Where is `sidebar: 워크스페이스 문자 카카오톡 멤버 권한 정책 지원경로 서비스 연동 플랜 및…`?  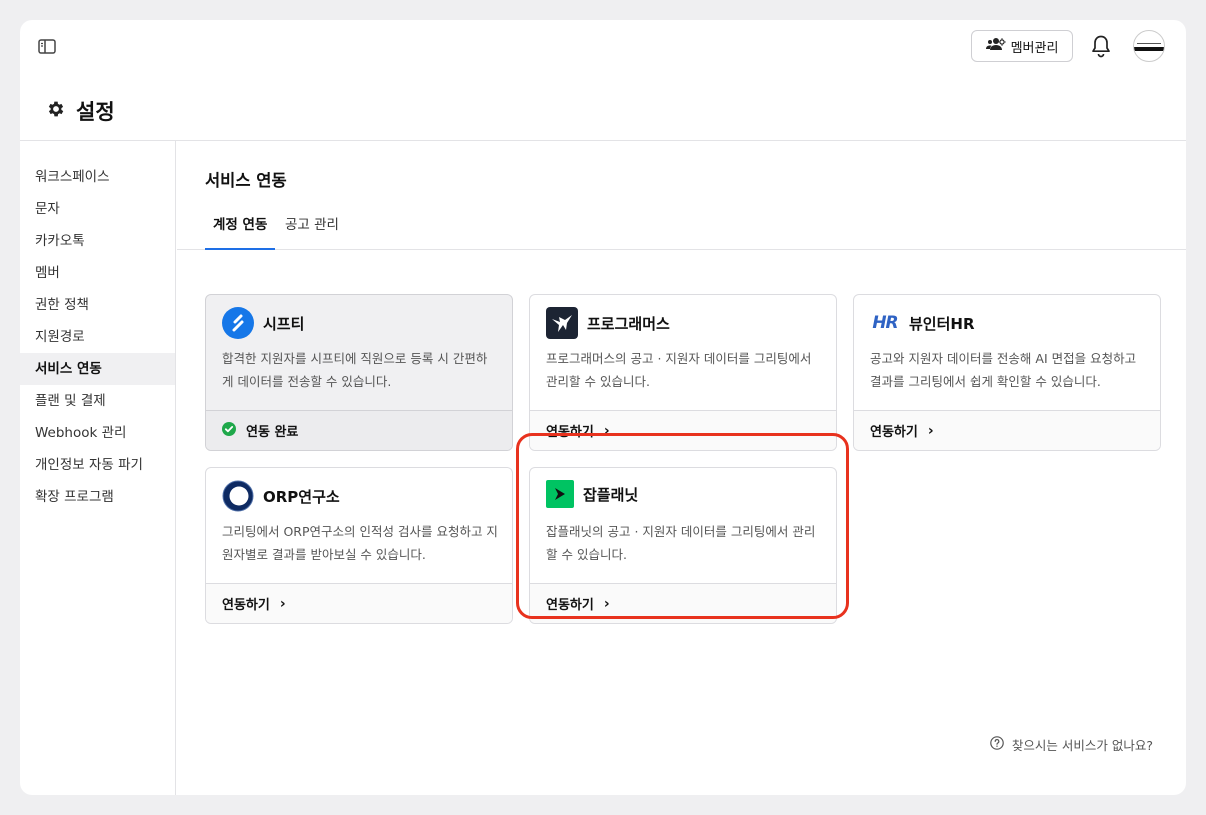
sidebar: 워크스페이스 문자 카카오톡 멤버 권한 정책 지원경로 서비스 연동 플랜 및… is located at coordinates (98, 468).